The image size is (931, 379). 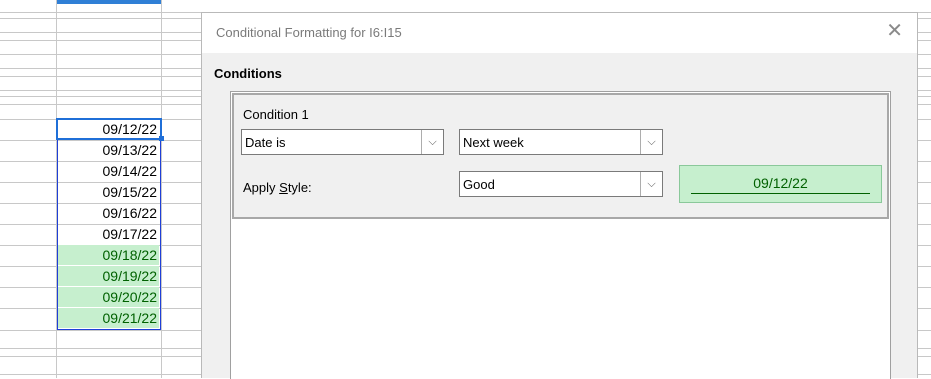 I want to click on fill-handle, so click(x=161, y=138).